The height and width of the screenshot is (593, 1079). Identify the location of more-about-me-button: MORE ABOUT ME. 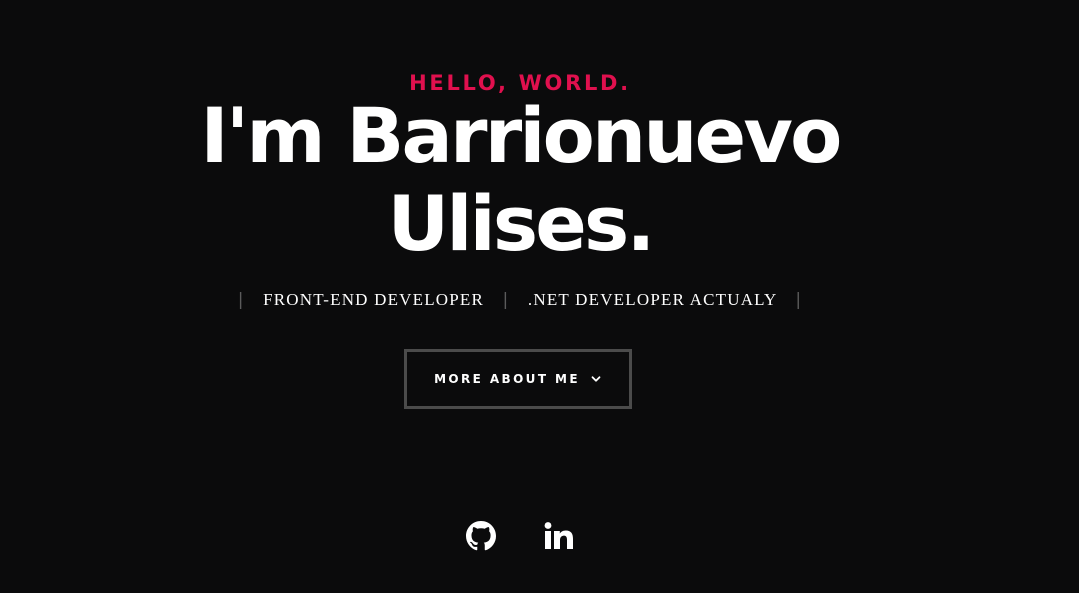
(518, 379).